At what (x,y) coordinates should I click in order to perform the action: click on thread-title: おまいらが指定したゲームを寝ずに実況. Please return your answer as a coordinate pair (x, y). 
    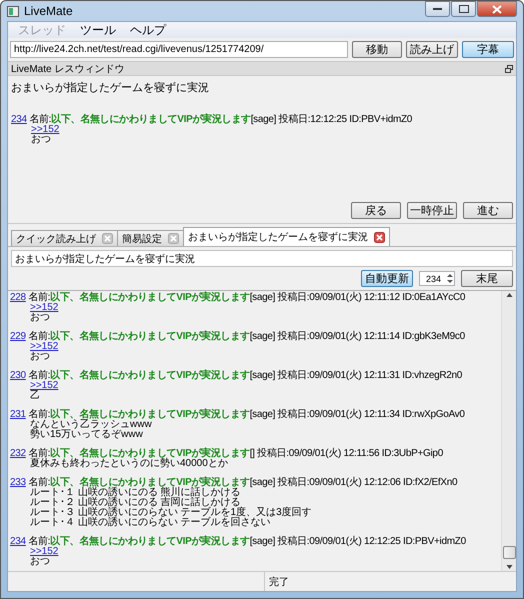
    Looking at the image, I should click on (110, 87).